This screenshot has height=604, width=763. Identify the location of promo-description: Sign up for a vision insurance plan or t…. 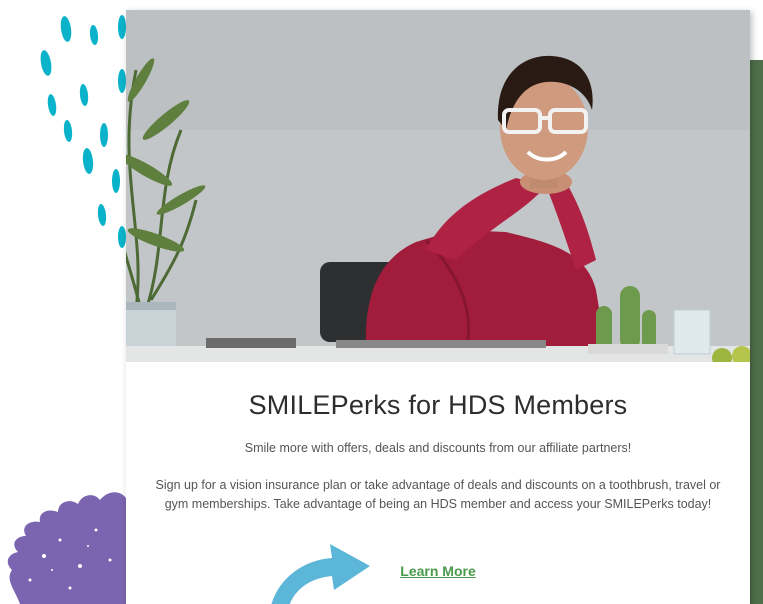
(438, 494).